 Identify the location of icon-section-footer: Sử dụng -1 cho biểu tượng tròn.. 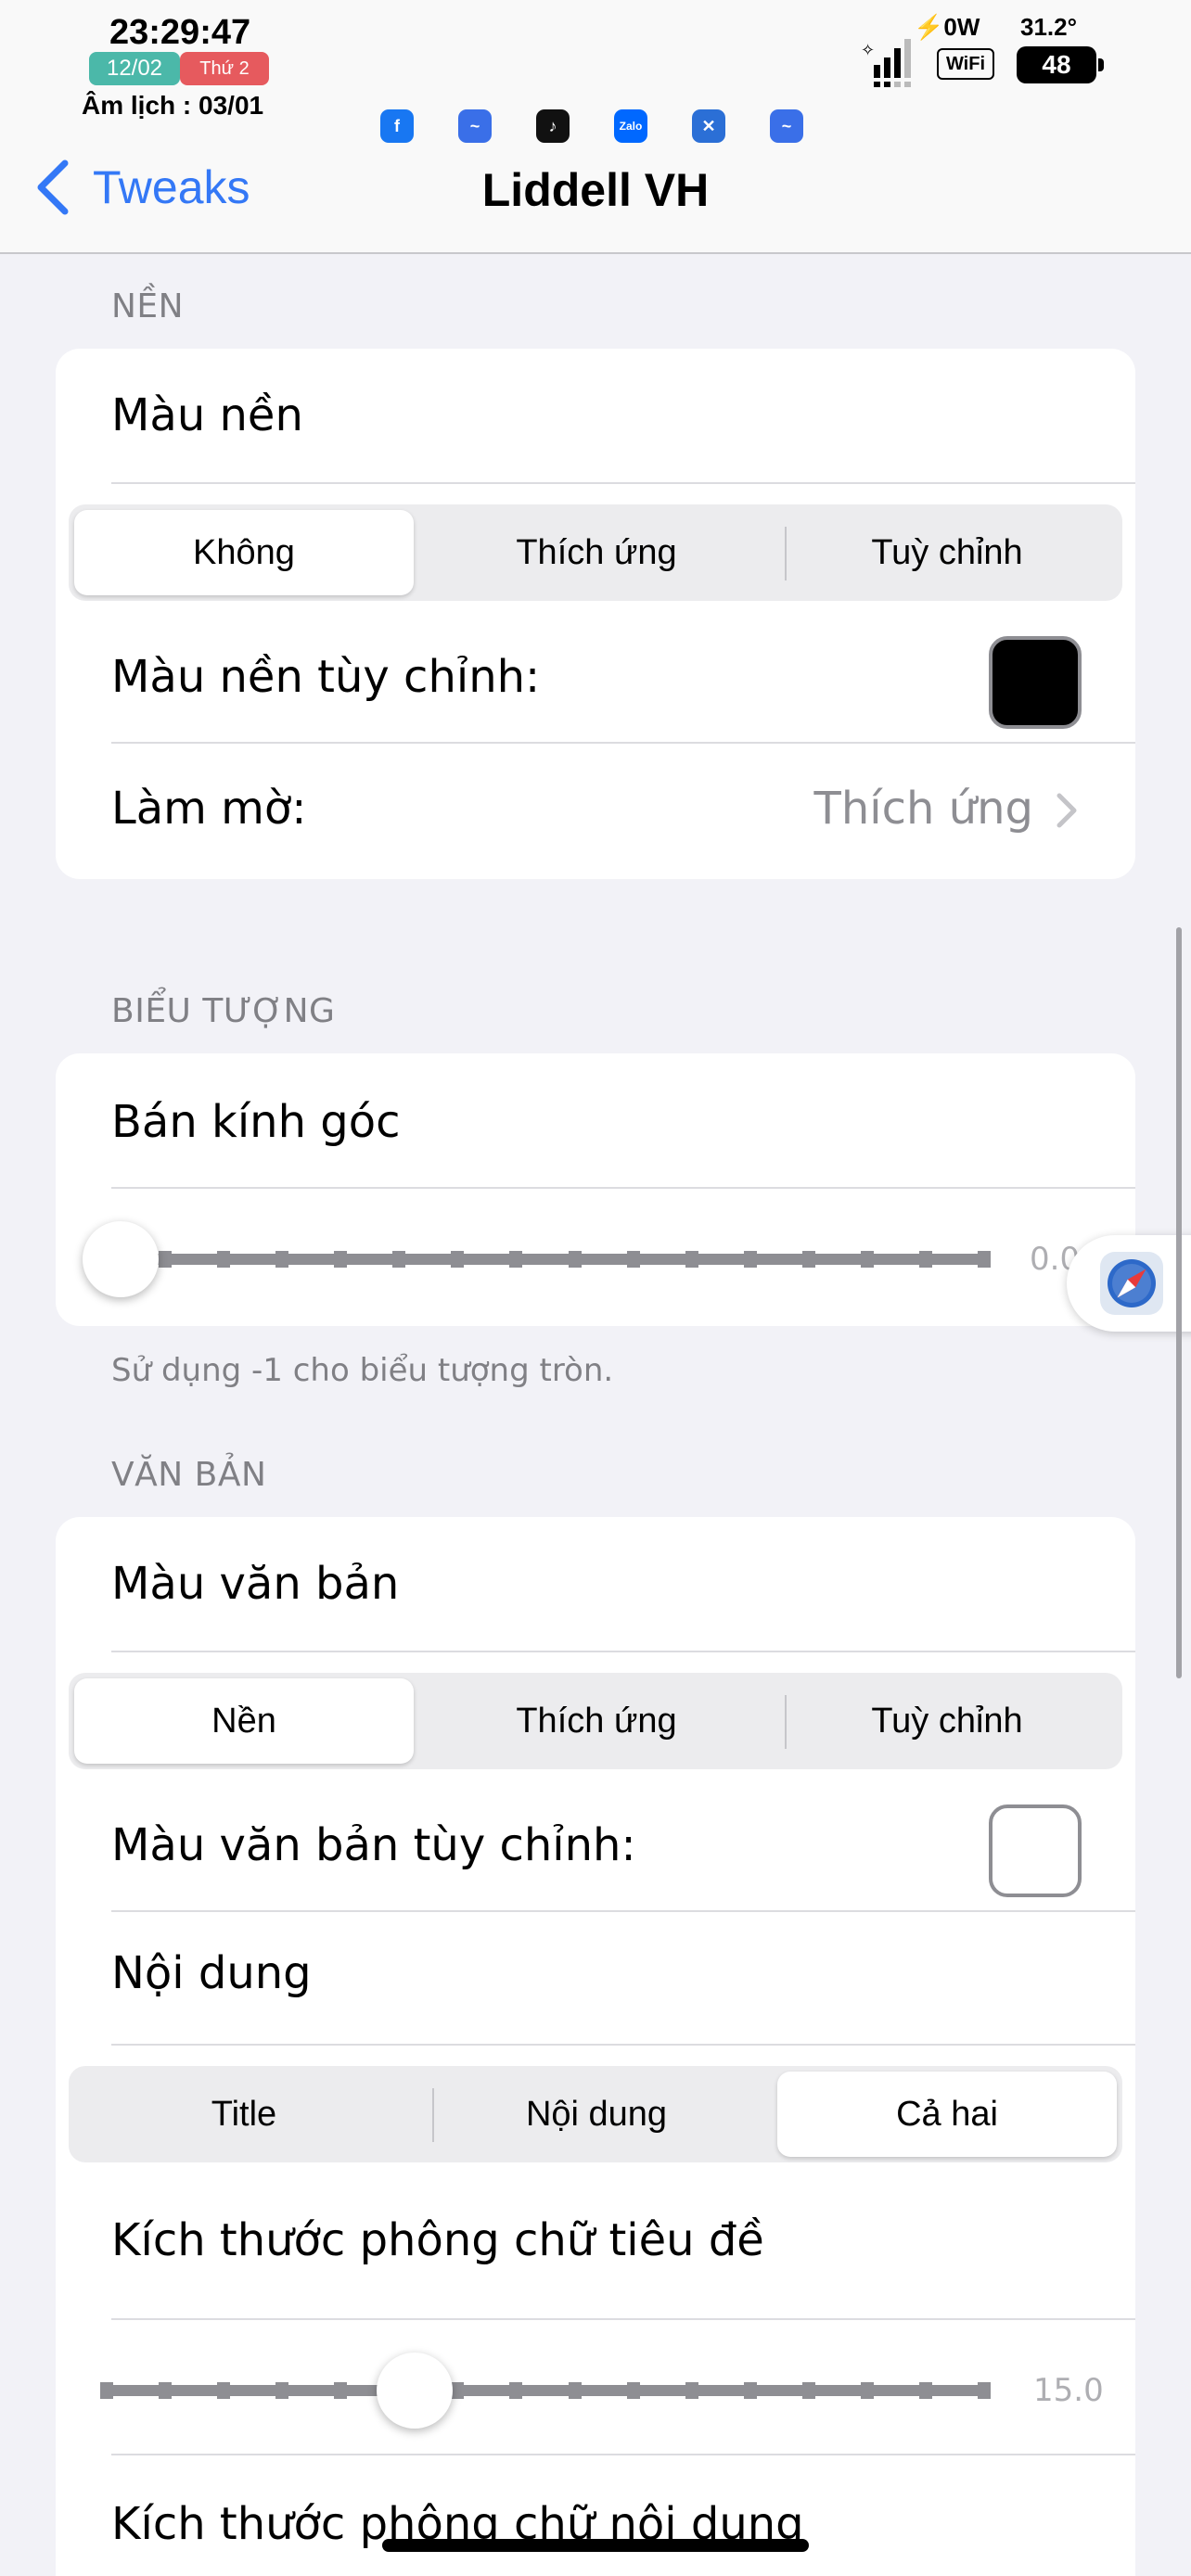
(362, 1371).